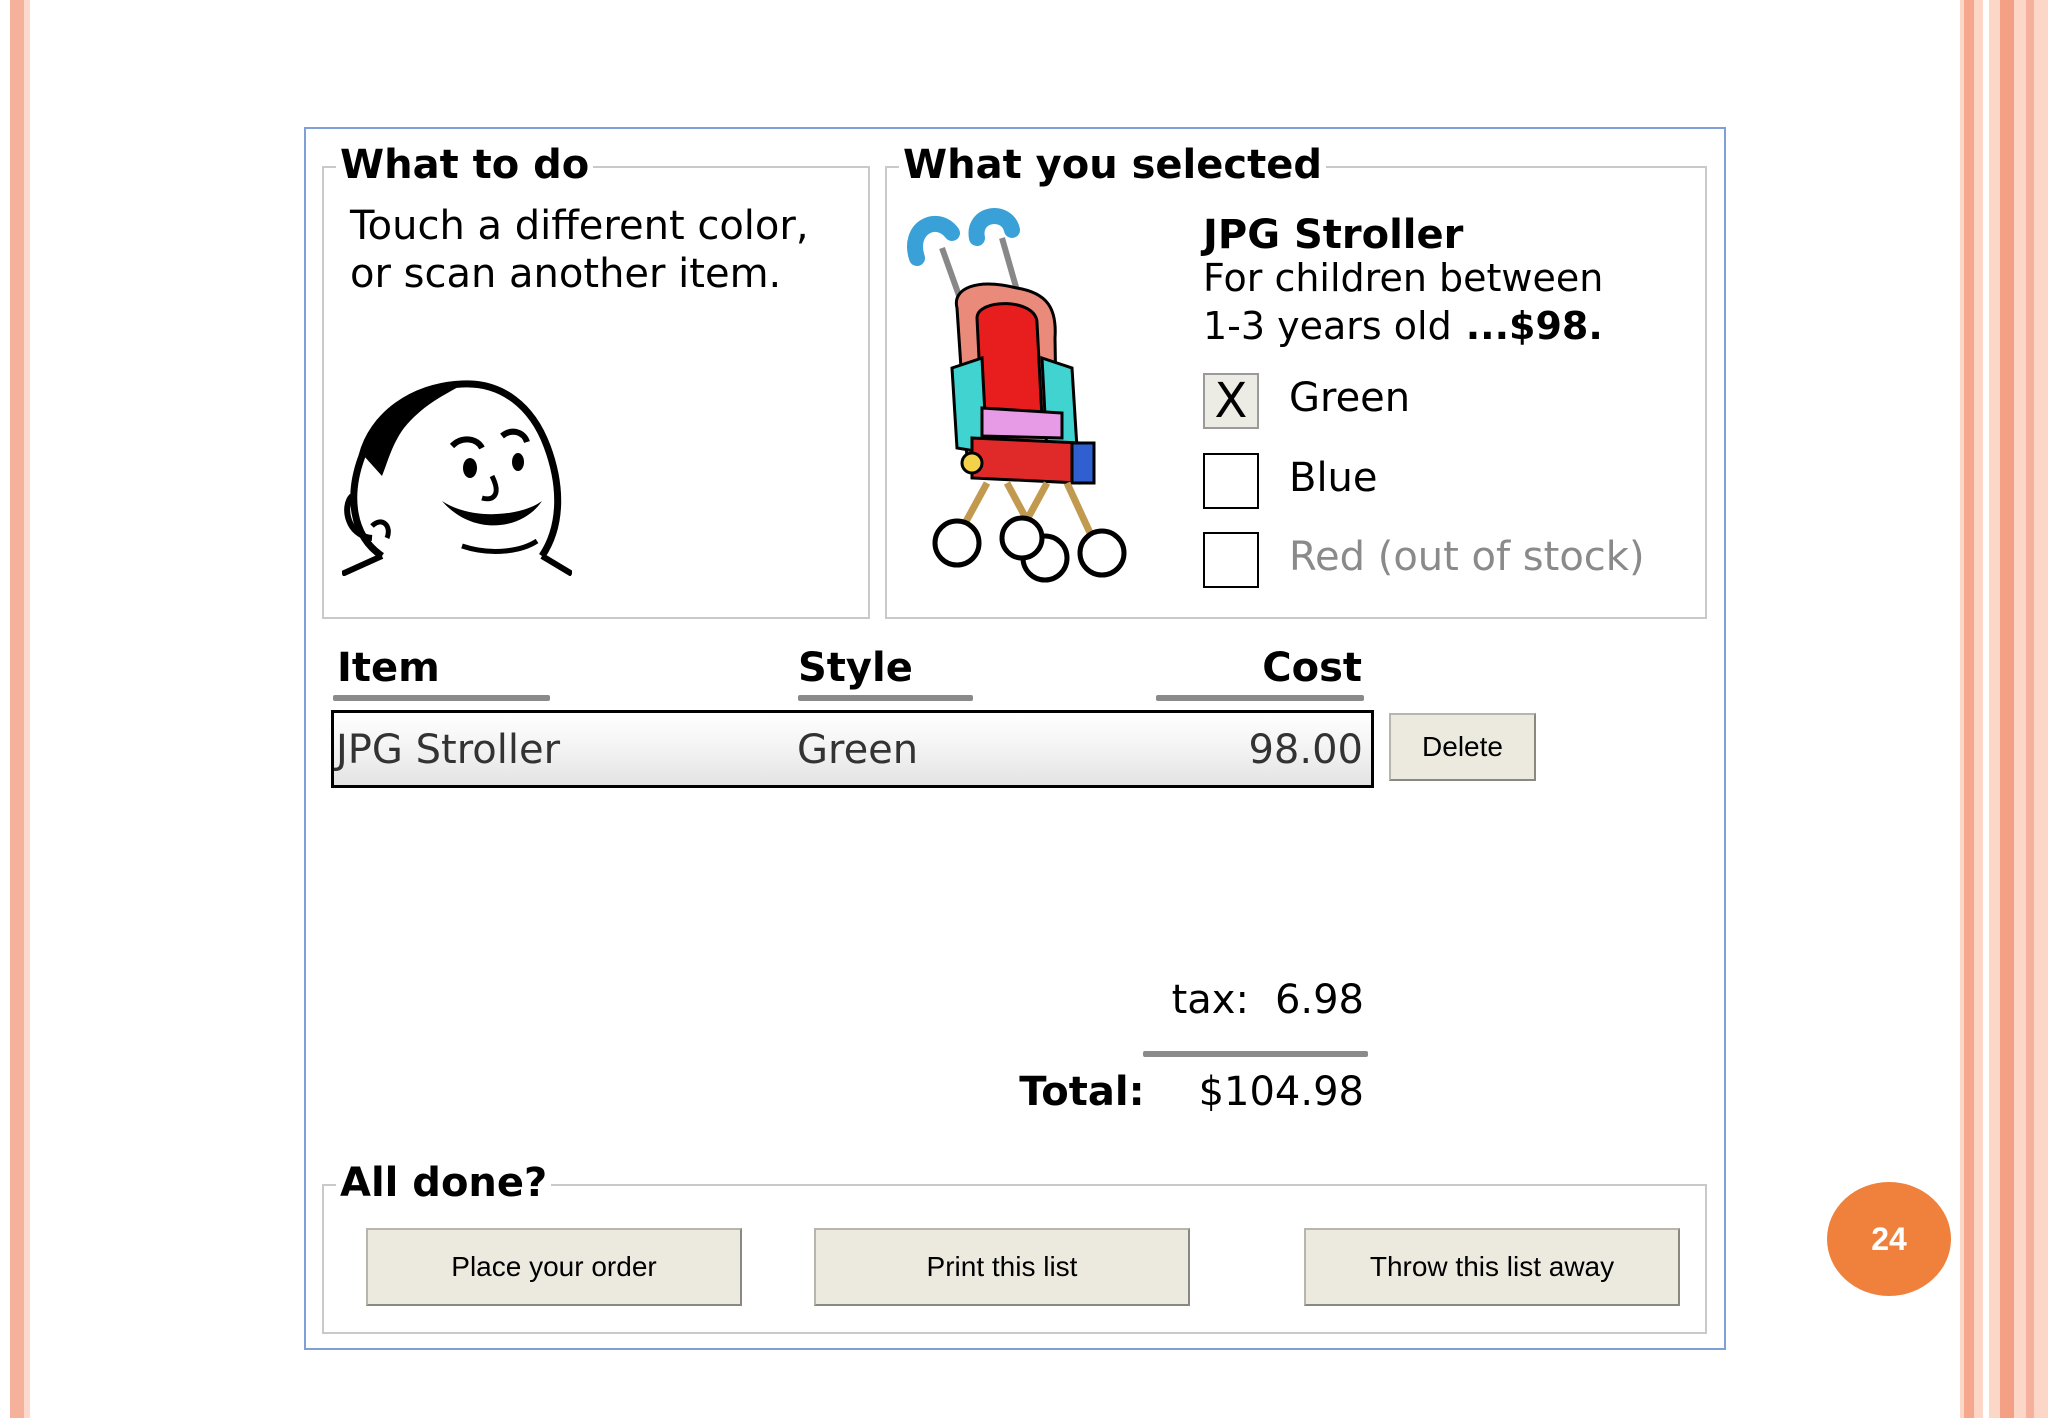 The width and height of the screenshot is (2048, 1418). Describe the element at coordinates (566, 274) in the screenshot. I see `instruction-line: or scan another item.` at that location.